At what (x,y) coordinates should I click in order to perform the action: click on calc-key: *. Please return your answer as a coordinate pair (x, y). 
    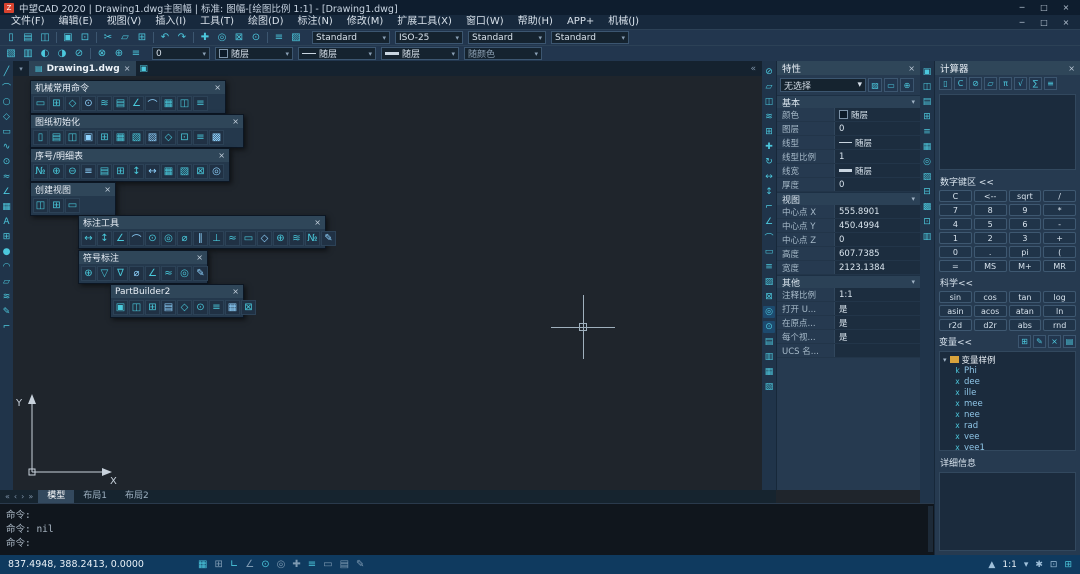
    Looking at the image, I should click on (1059, 210).